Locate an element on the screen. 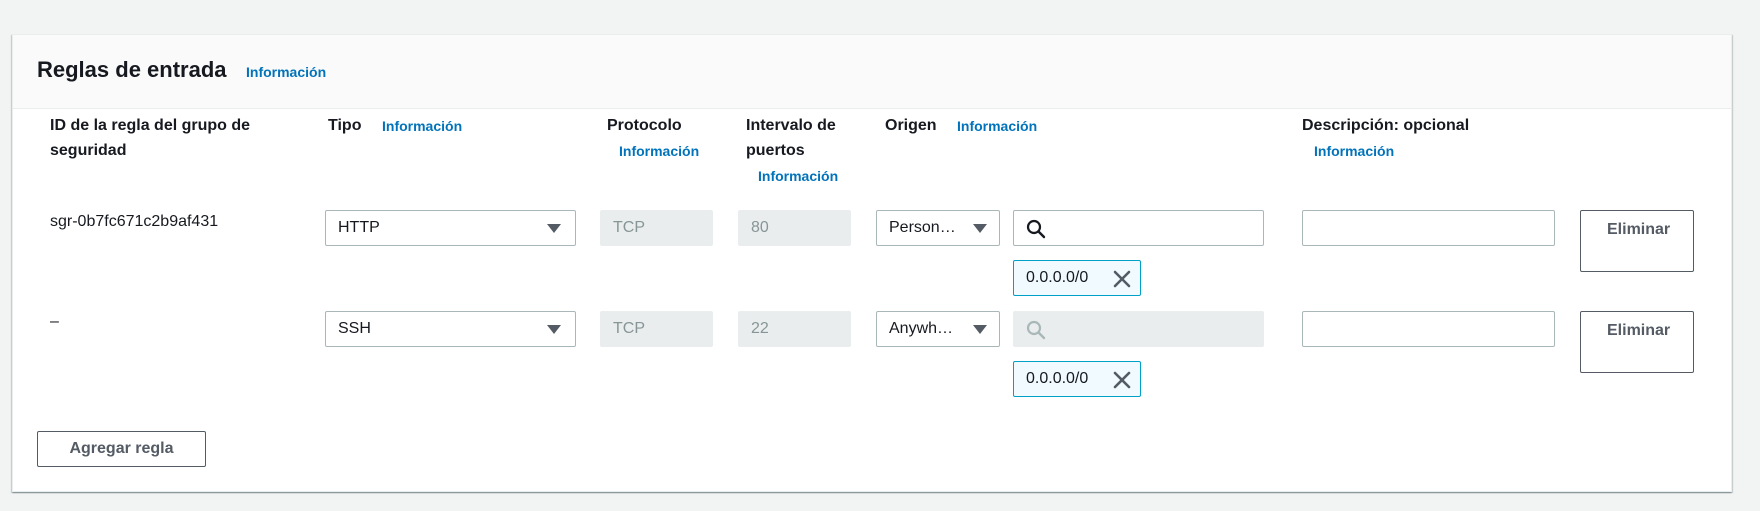  column-header-source: Origen is located at coordinates (911, 125).